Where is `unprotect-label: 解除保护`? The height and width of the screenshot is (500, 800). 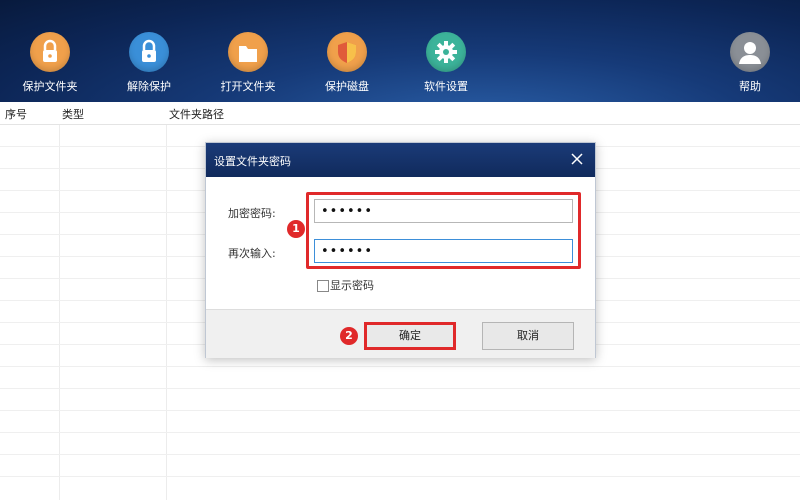
unprotect-label: 解除保护 is located at coordinates (149, 86).